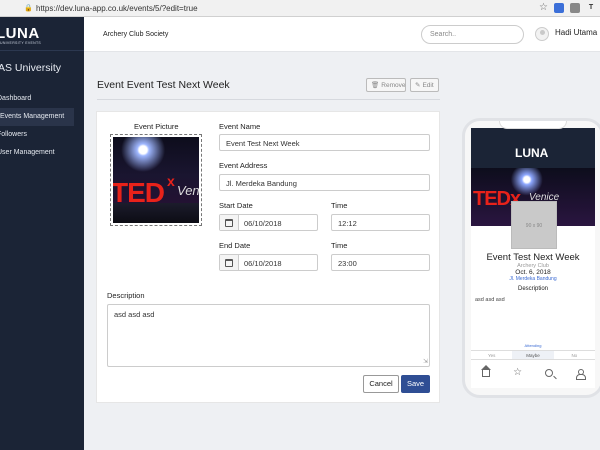  Describe the element at coordinates (518, 372) in the screenshot. I see `star-icon: ☆` at that location.